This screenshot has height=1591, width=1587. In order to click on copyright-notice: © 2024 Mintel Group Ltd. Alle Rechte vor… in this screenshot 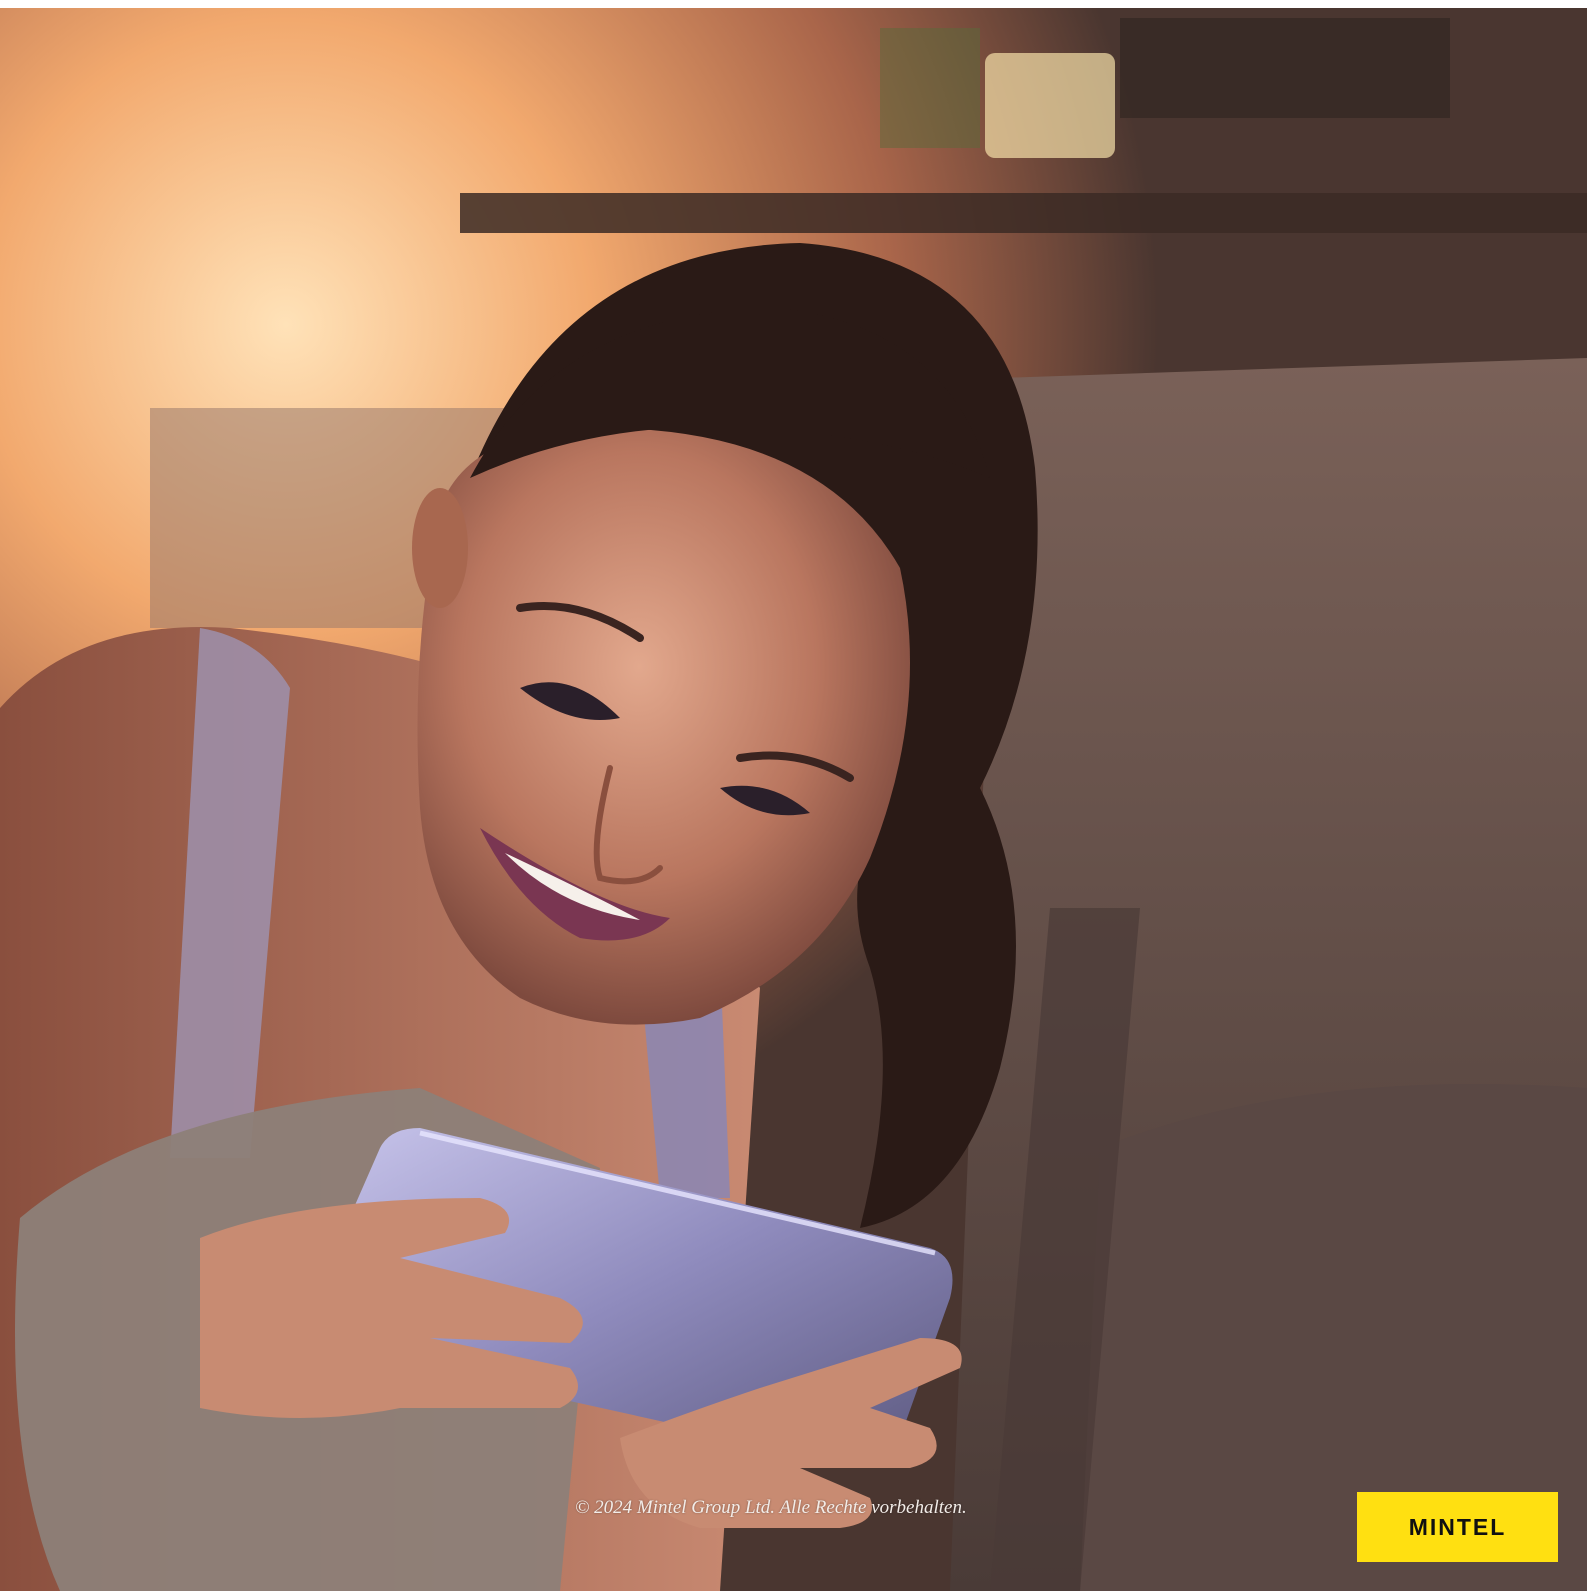, I will do `click(771, 1507)`.